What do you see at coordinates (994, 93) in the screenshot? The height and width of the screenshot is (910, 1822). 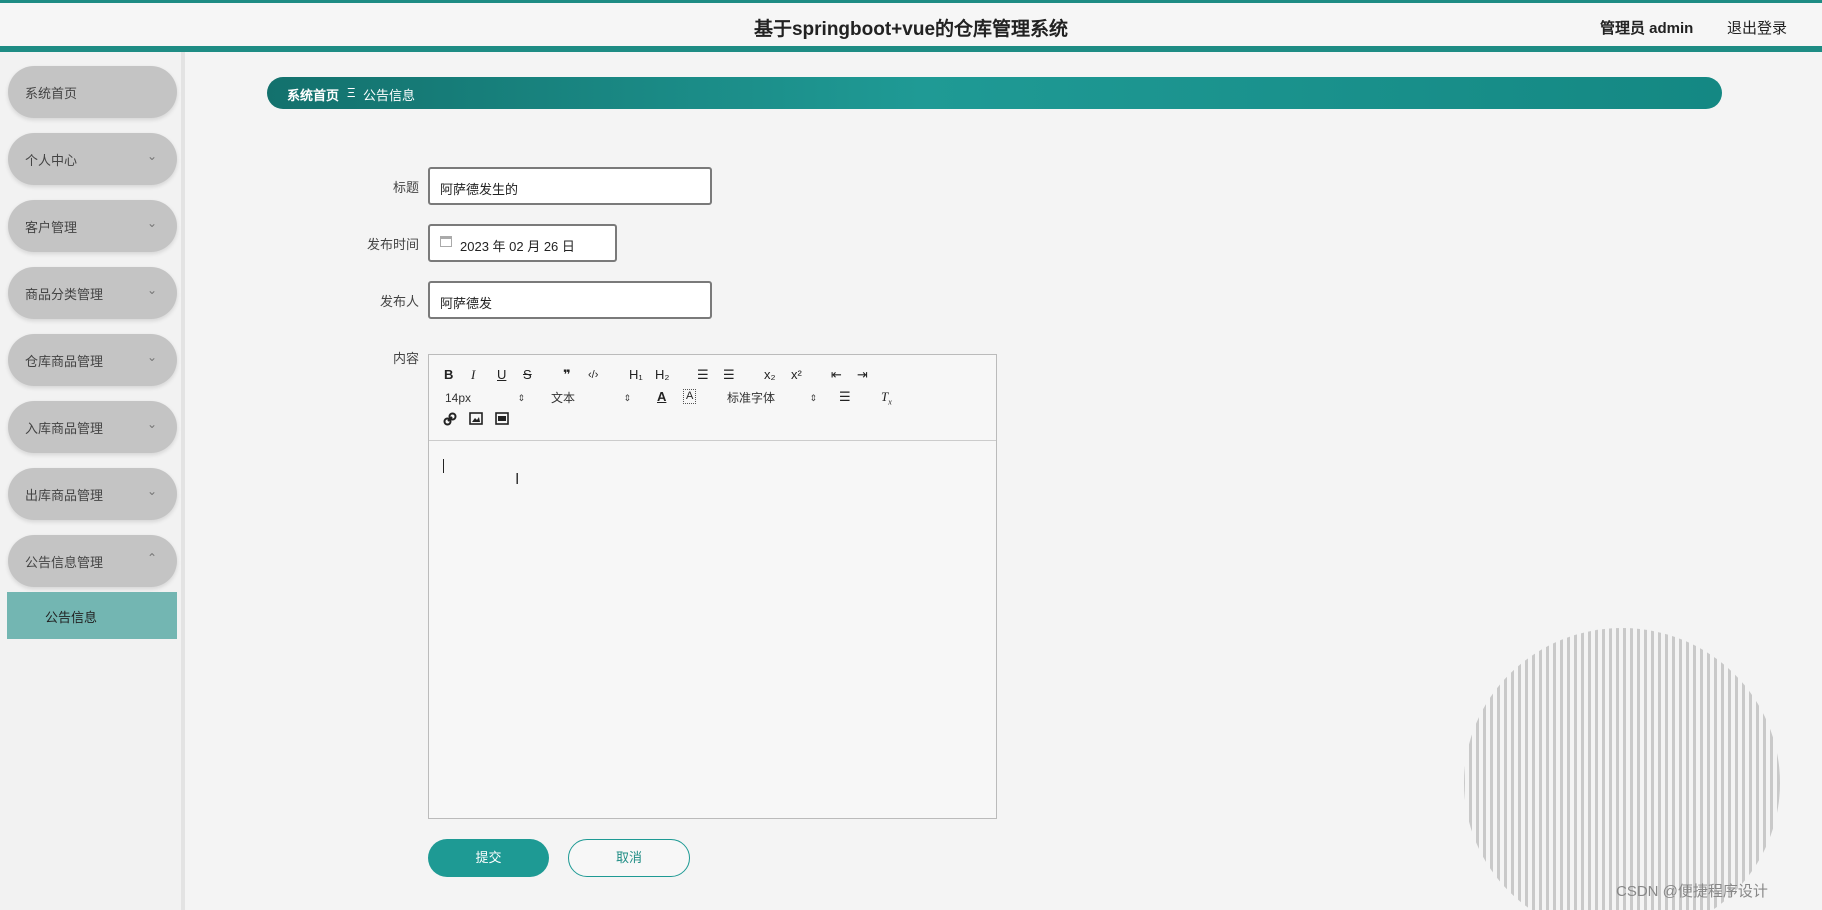 I see `breadcrumb: 系统首页 Ξ 公告信息` at bounding box center [994, 93].